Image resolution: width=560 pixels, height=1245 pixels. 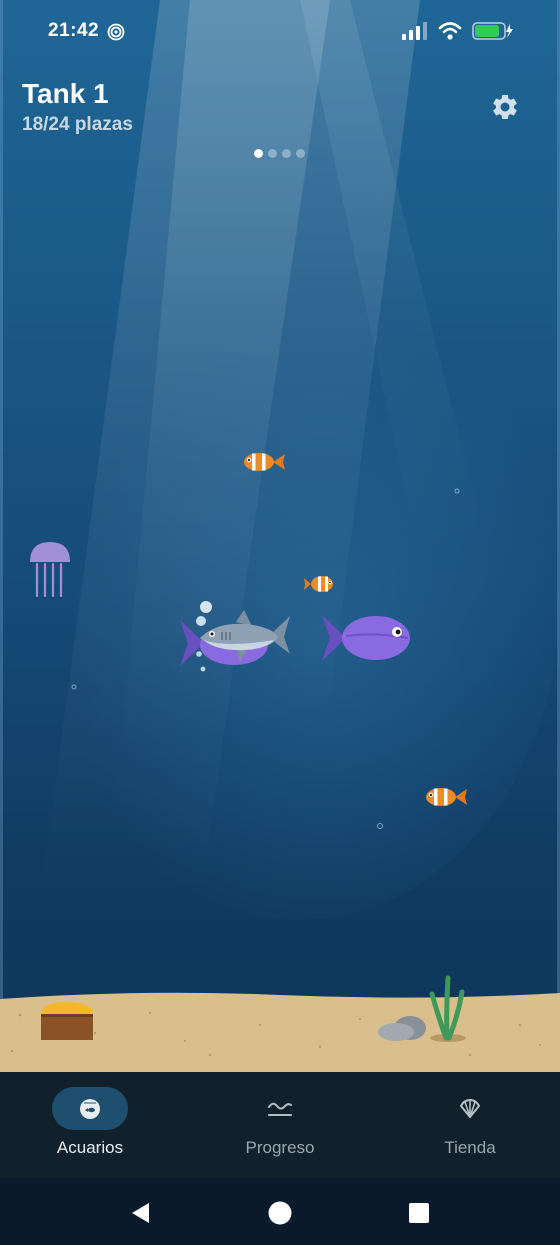 What do you see at coordinates (366, 638) in the screenshot?
I see `purple-fish` at bounding box center [366, 638].